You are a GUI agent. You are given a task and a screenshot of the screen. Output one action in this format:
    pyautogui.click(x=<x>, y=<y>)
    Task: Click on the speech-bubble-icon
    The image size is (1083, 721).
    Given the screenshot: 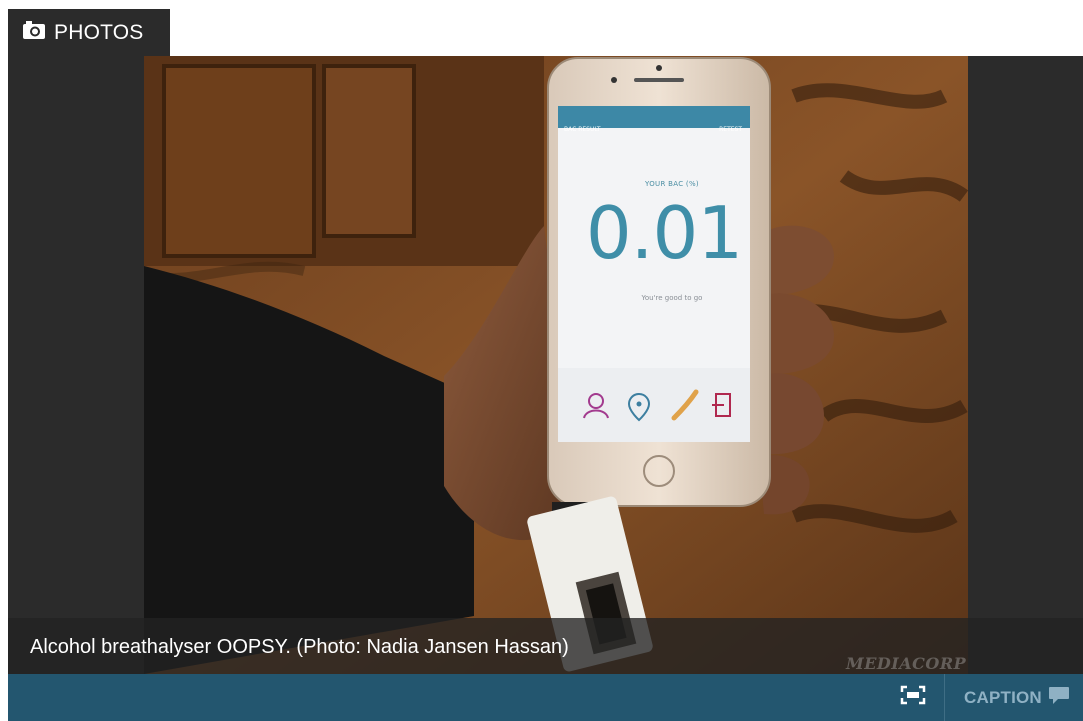 What is the action you would take?
    pyautogui.click(x=1059, y=697)
    